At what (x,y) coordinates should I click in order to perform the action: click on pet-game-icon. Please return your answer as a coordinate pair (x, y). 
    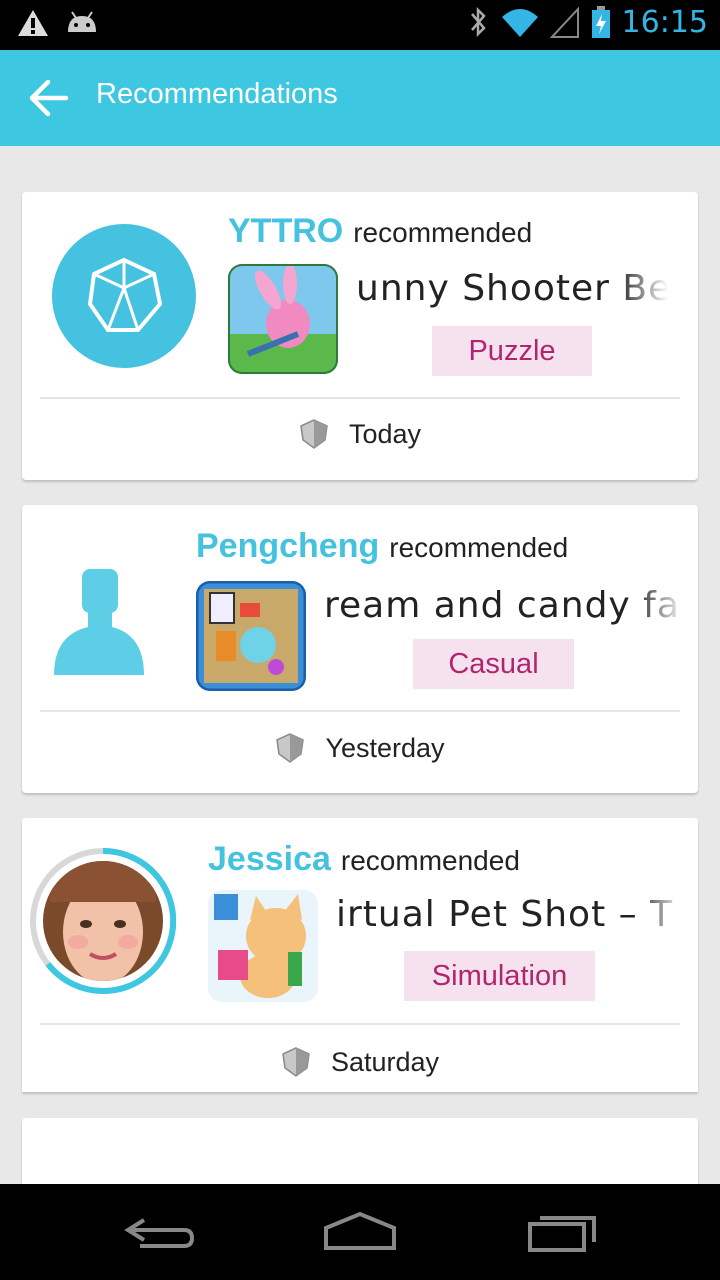
    Looking at the image, I should click on (263, 946).